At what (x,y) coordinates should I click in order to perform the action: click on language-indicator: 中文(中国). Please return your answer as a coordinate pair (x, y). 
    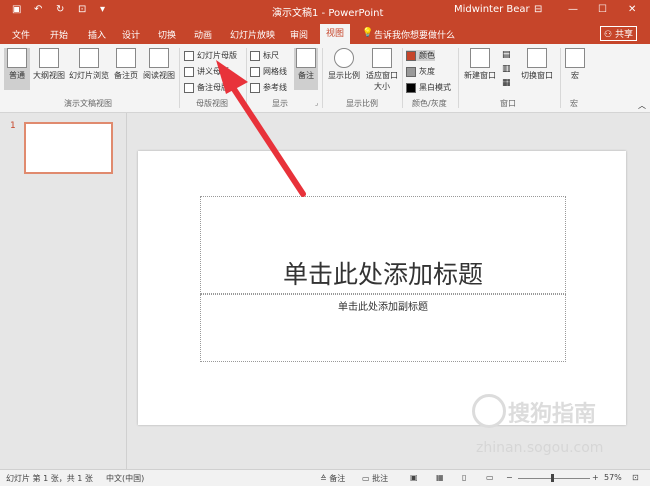
    Looking at the image, I should click on (125, 478).